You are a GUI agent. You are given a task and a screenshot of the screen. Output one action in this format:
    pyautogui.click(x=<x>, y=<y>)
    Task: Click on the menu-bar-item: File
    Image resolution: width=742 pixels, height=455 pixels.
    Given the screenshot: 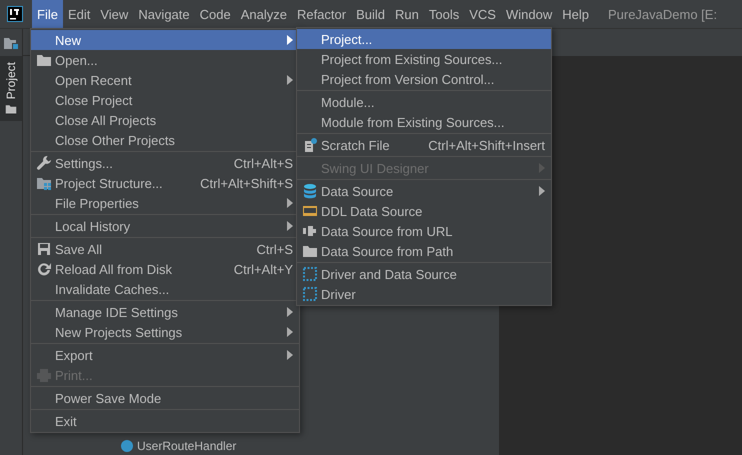 What is the action you would take?
    pyautogui.click(x=47, y=14)
    